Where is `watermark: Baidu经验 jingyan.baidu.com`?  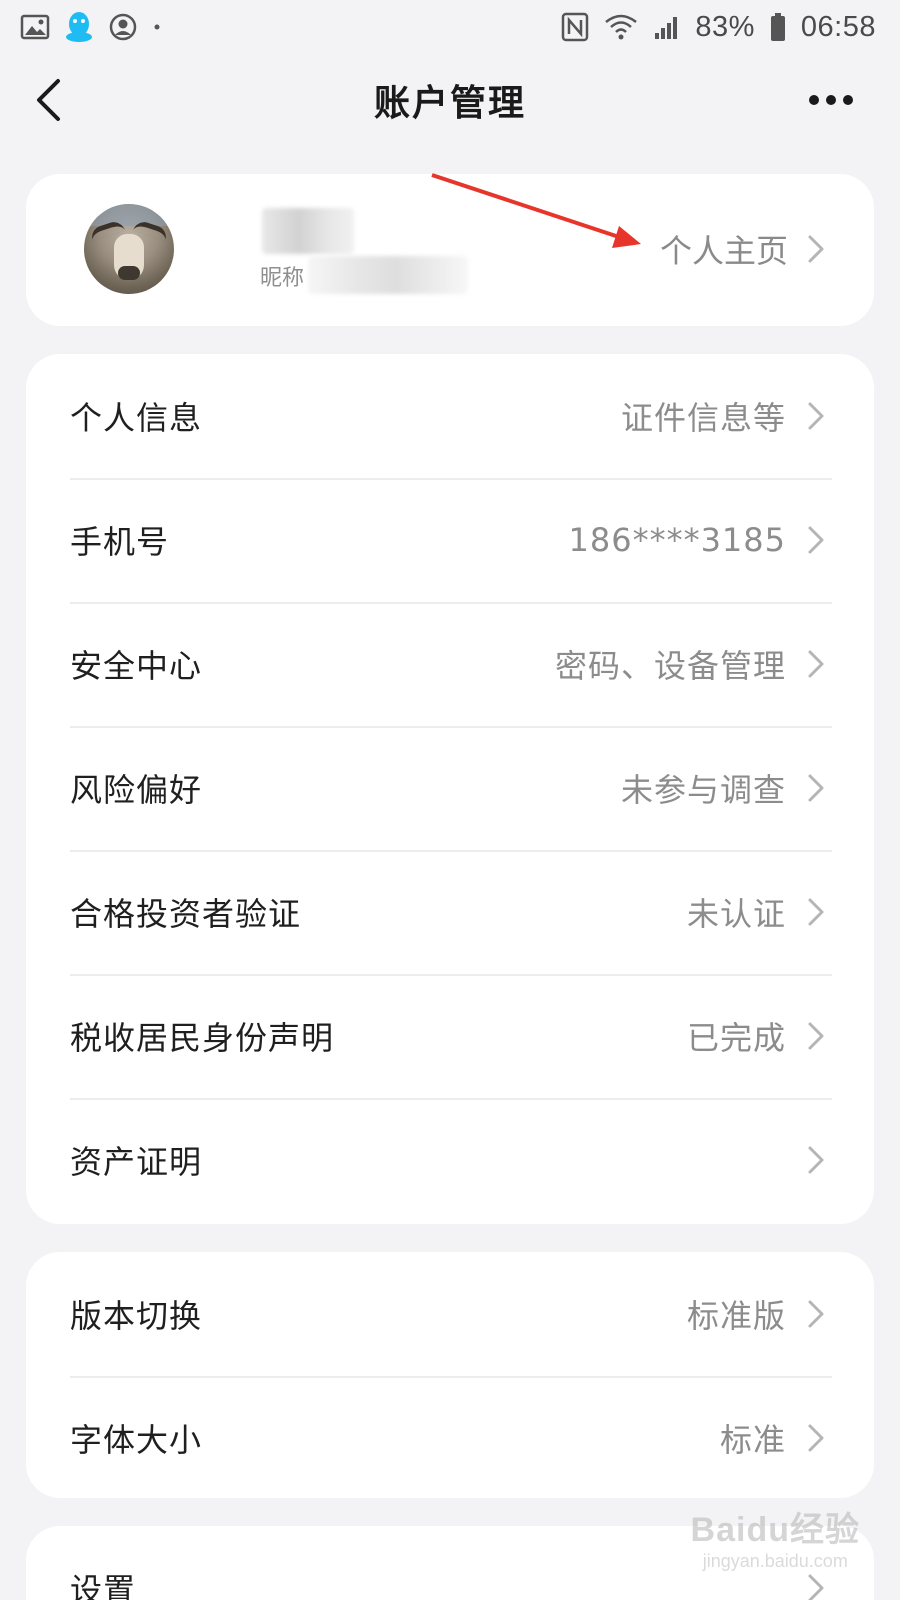 watermark: Baidu经验 jingyan.baidu.com is located at coordinates (775, 1537).